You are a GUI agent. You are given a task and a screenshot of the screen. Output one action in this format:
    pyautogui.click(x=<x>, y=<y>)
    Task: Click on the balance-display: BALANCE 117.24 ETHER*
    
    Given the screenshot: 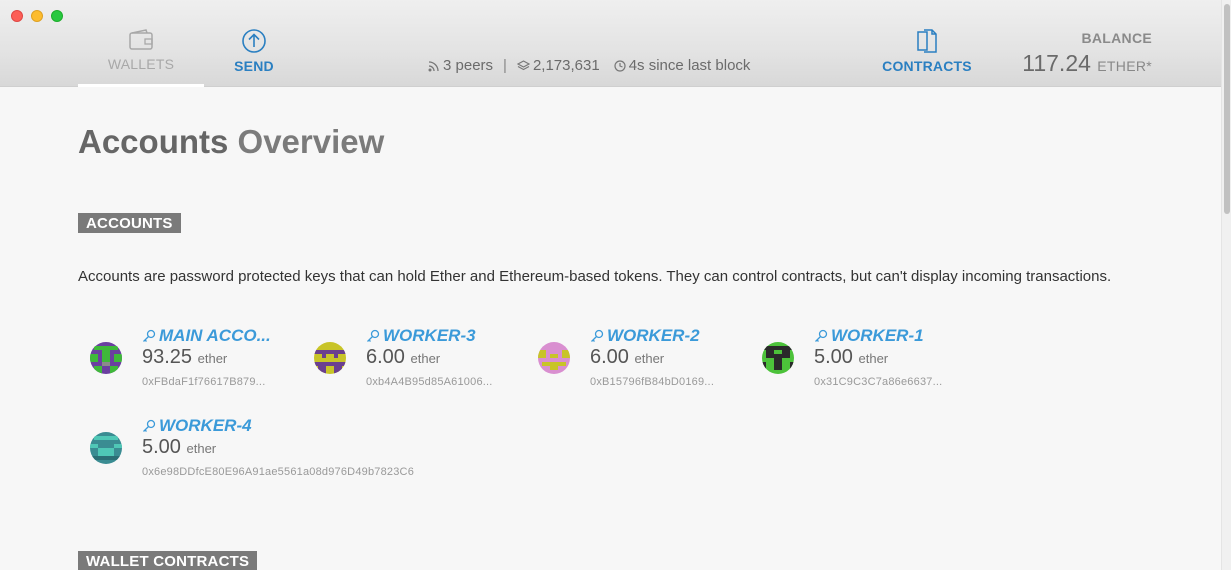 What is the action you would take?
    pyautogui.click(x=1087, y=53)
    